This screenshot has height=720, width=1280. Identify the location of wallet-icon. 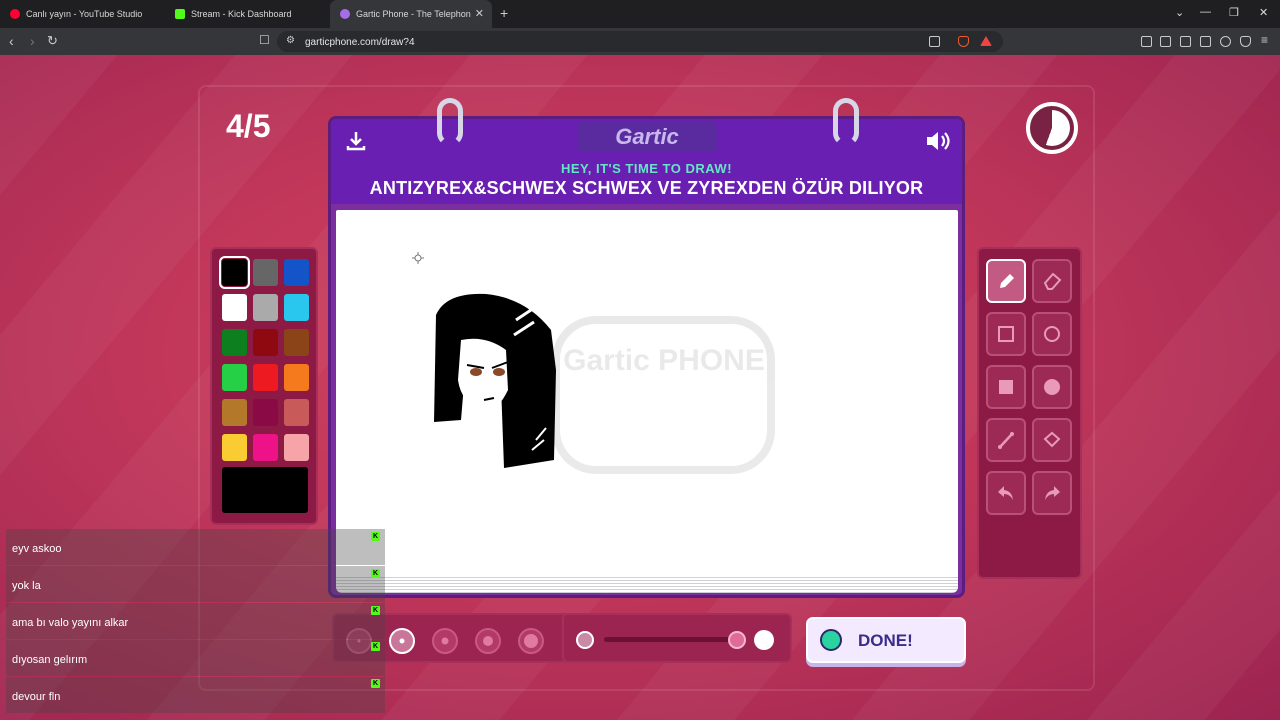
(1205, 41).